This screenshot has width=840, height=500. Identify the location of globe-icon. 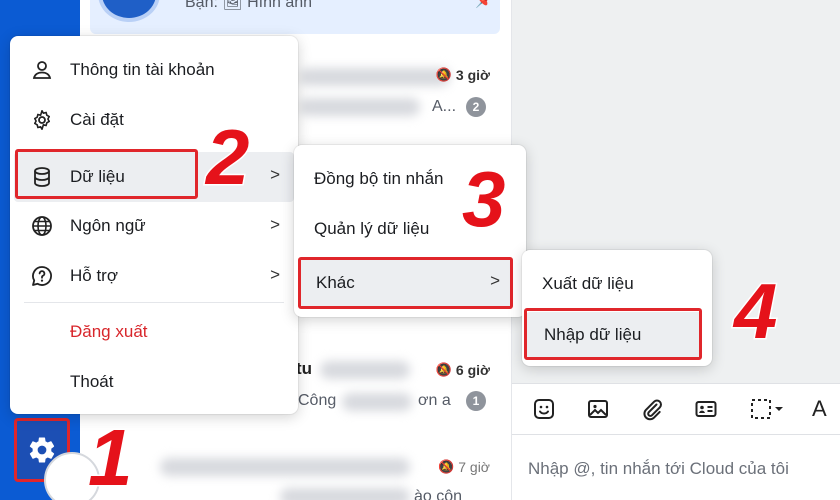
(42, 226).